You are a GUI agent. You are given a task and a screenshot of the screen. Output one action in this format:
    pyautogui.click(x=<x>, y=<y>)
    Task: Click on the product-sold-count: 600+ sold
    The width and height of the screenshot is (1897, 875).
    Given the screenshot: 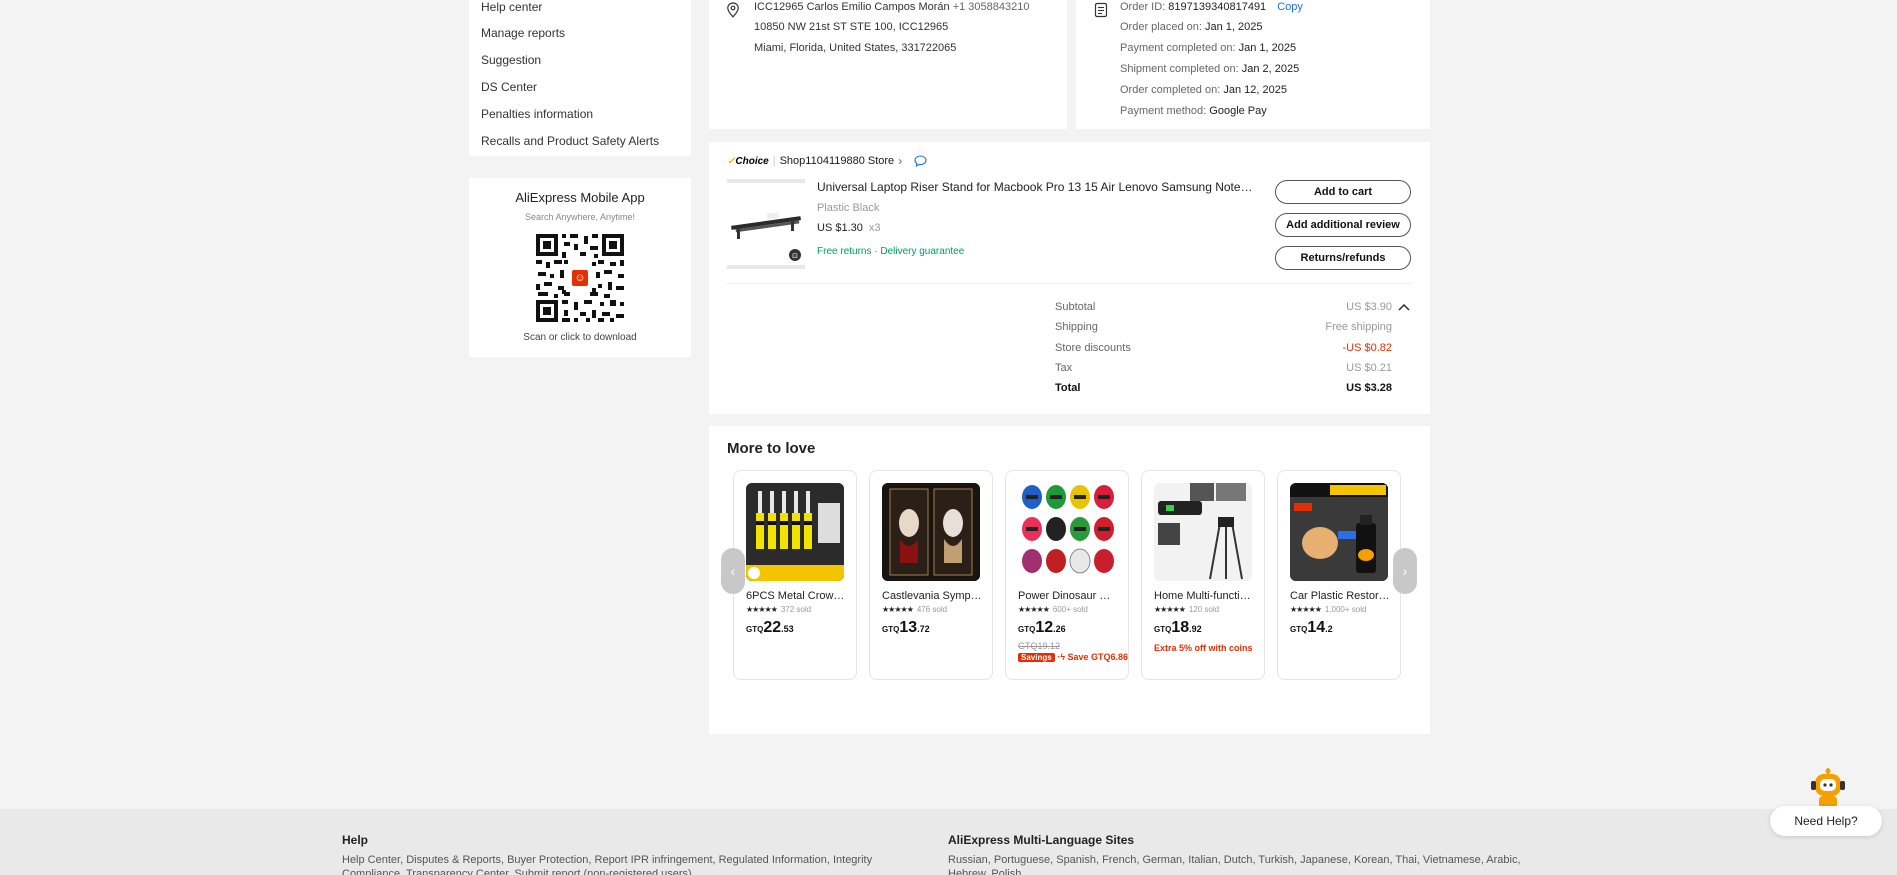 What is the action you would take?
    pyautogui.click(x=1070, y=609)
    